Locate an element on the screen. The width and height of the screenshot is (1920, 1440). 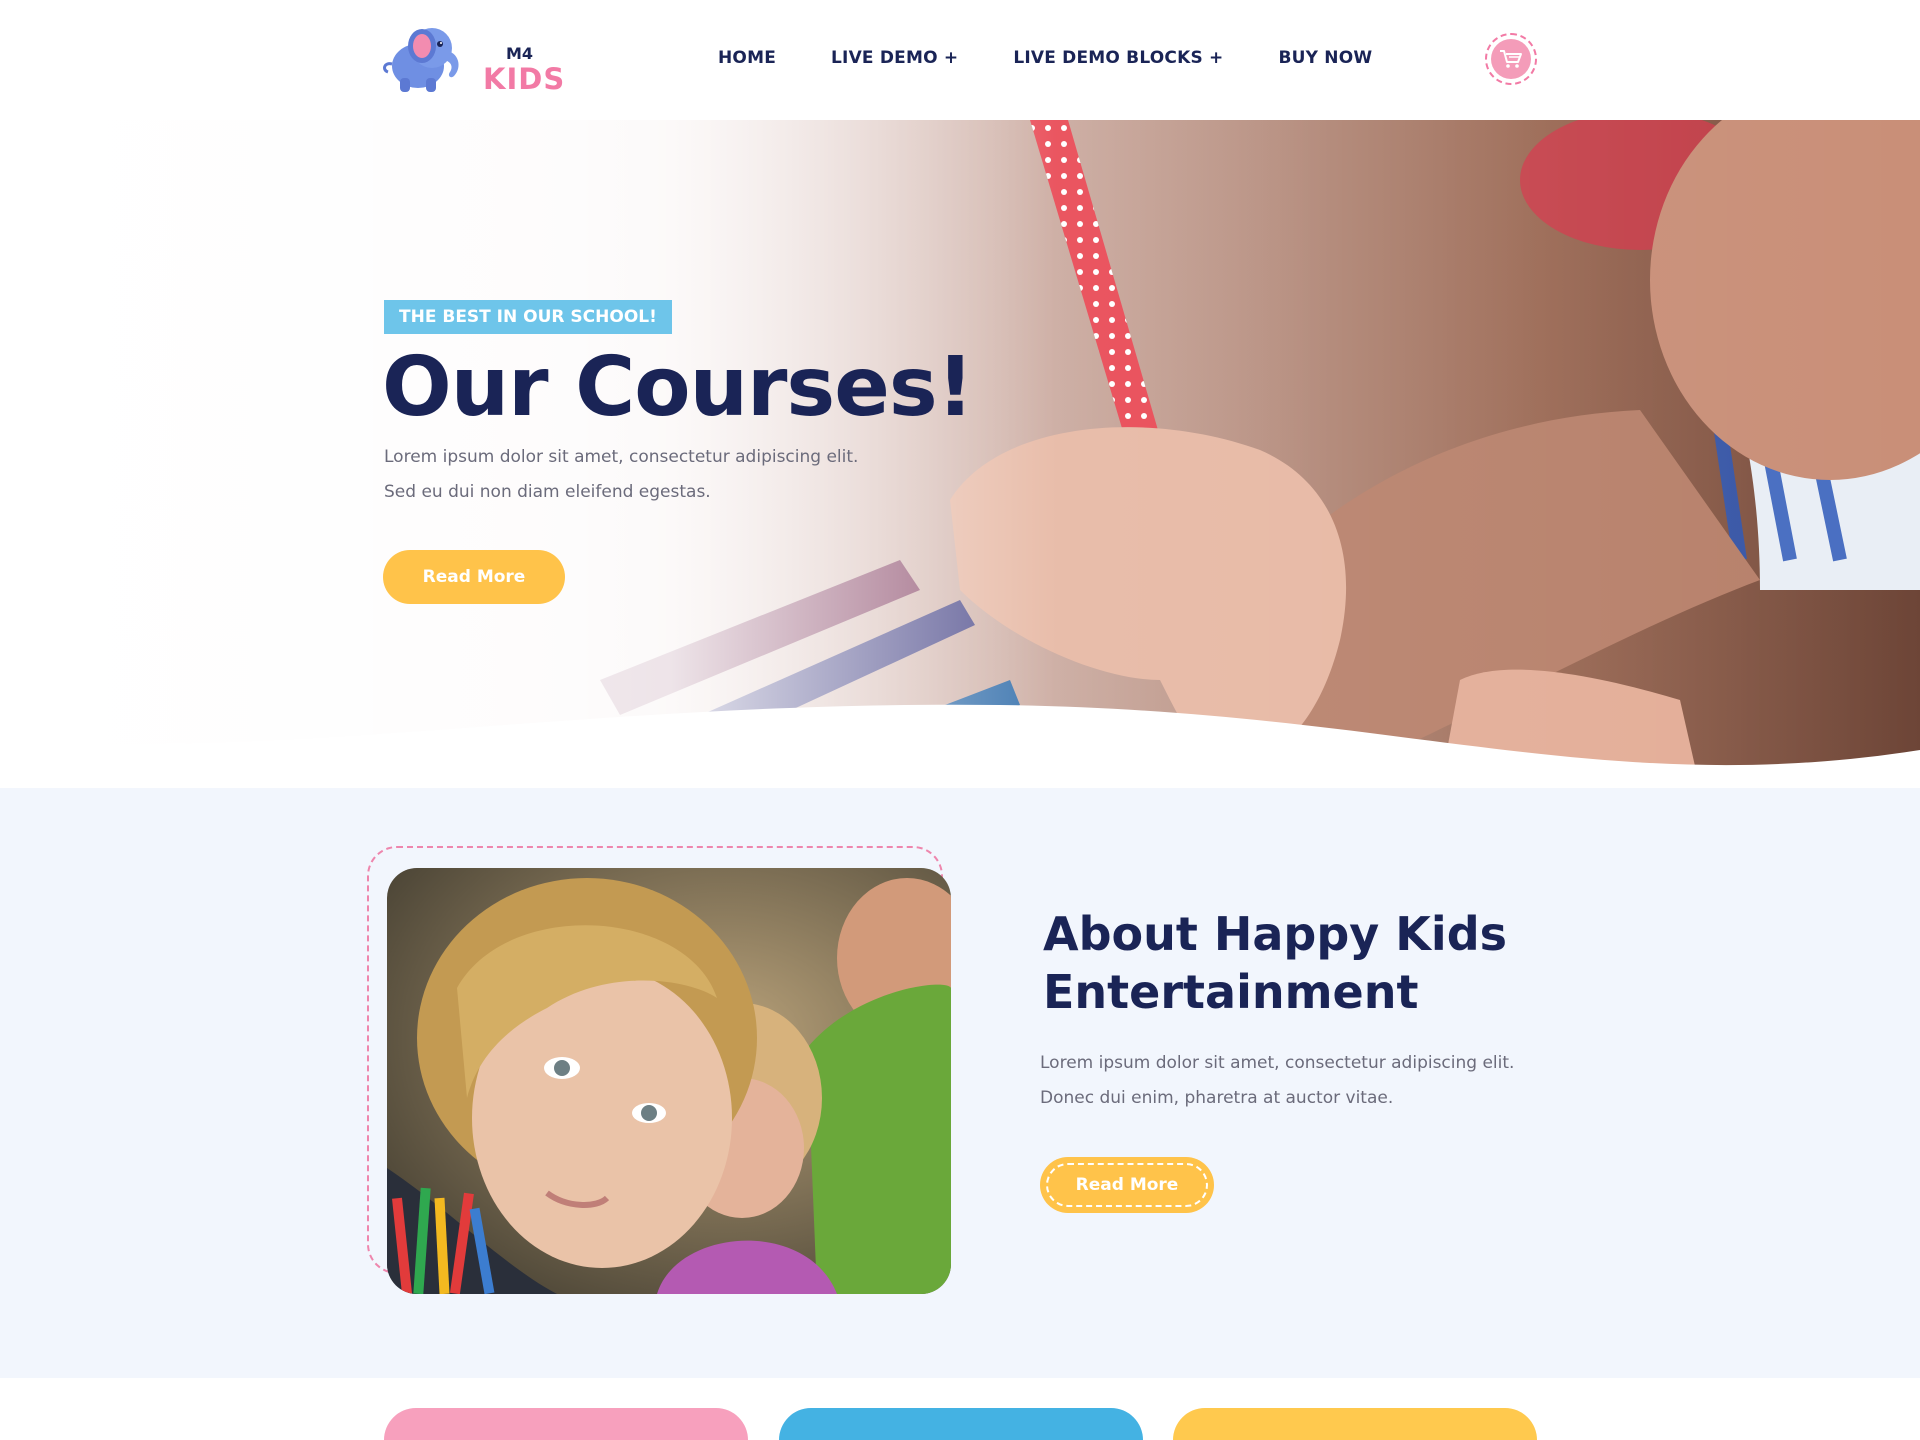
about-title: About Happy Kids Entertainment is located at coordinates (1275, 963).